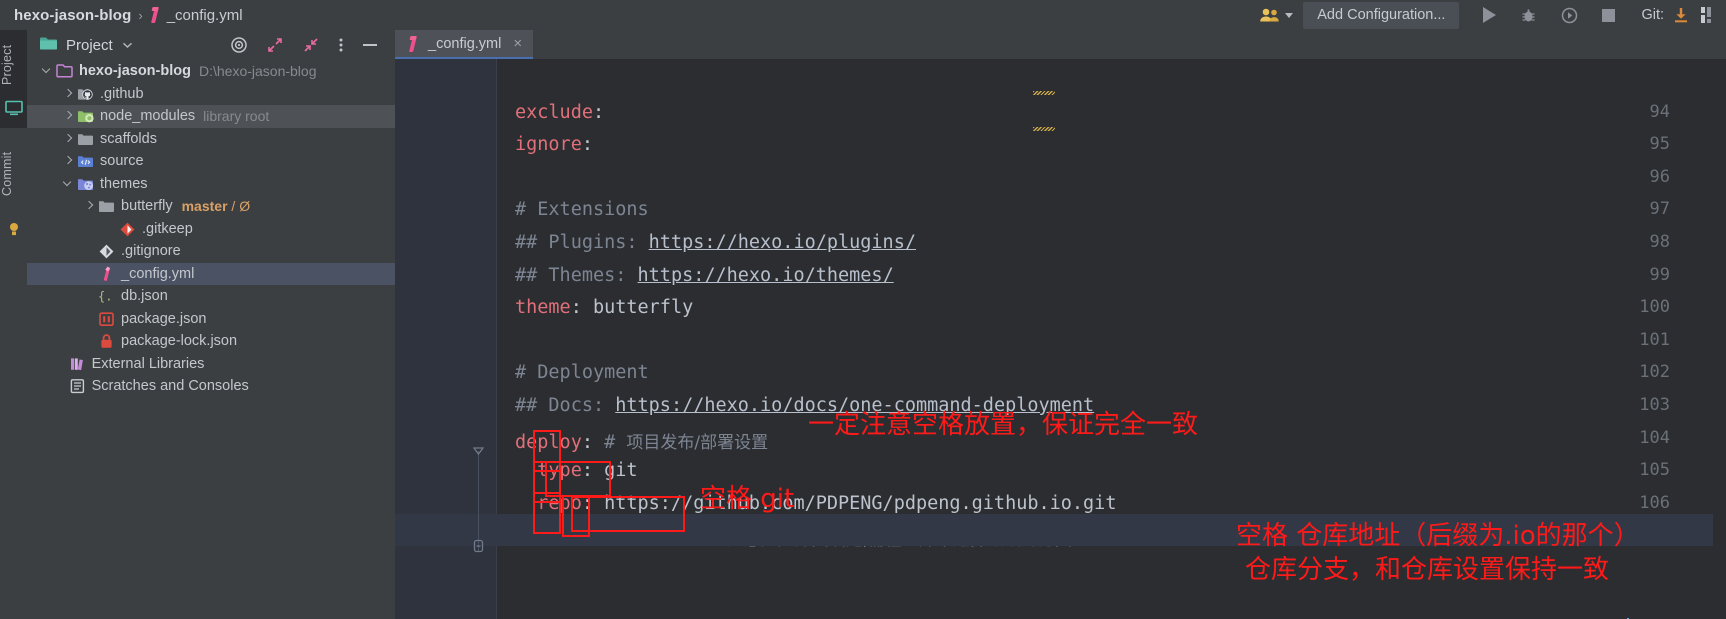 This screenshot has height=619, width=1726. Describe the element at coordinates (72, 15) in the screenshot. I see `breadcrumb-project: hexo-jason-blog` at that location.